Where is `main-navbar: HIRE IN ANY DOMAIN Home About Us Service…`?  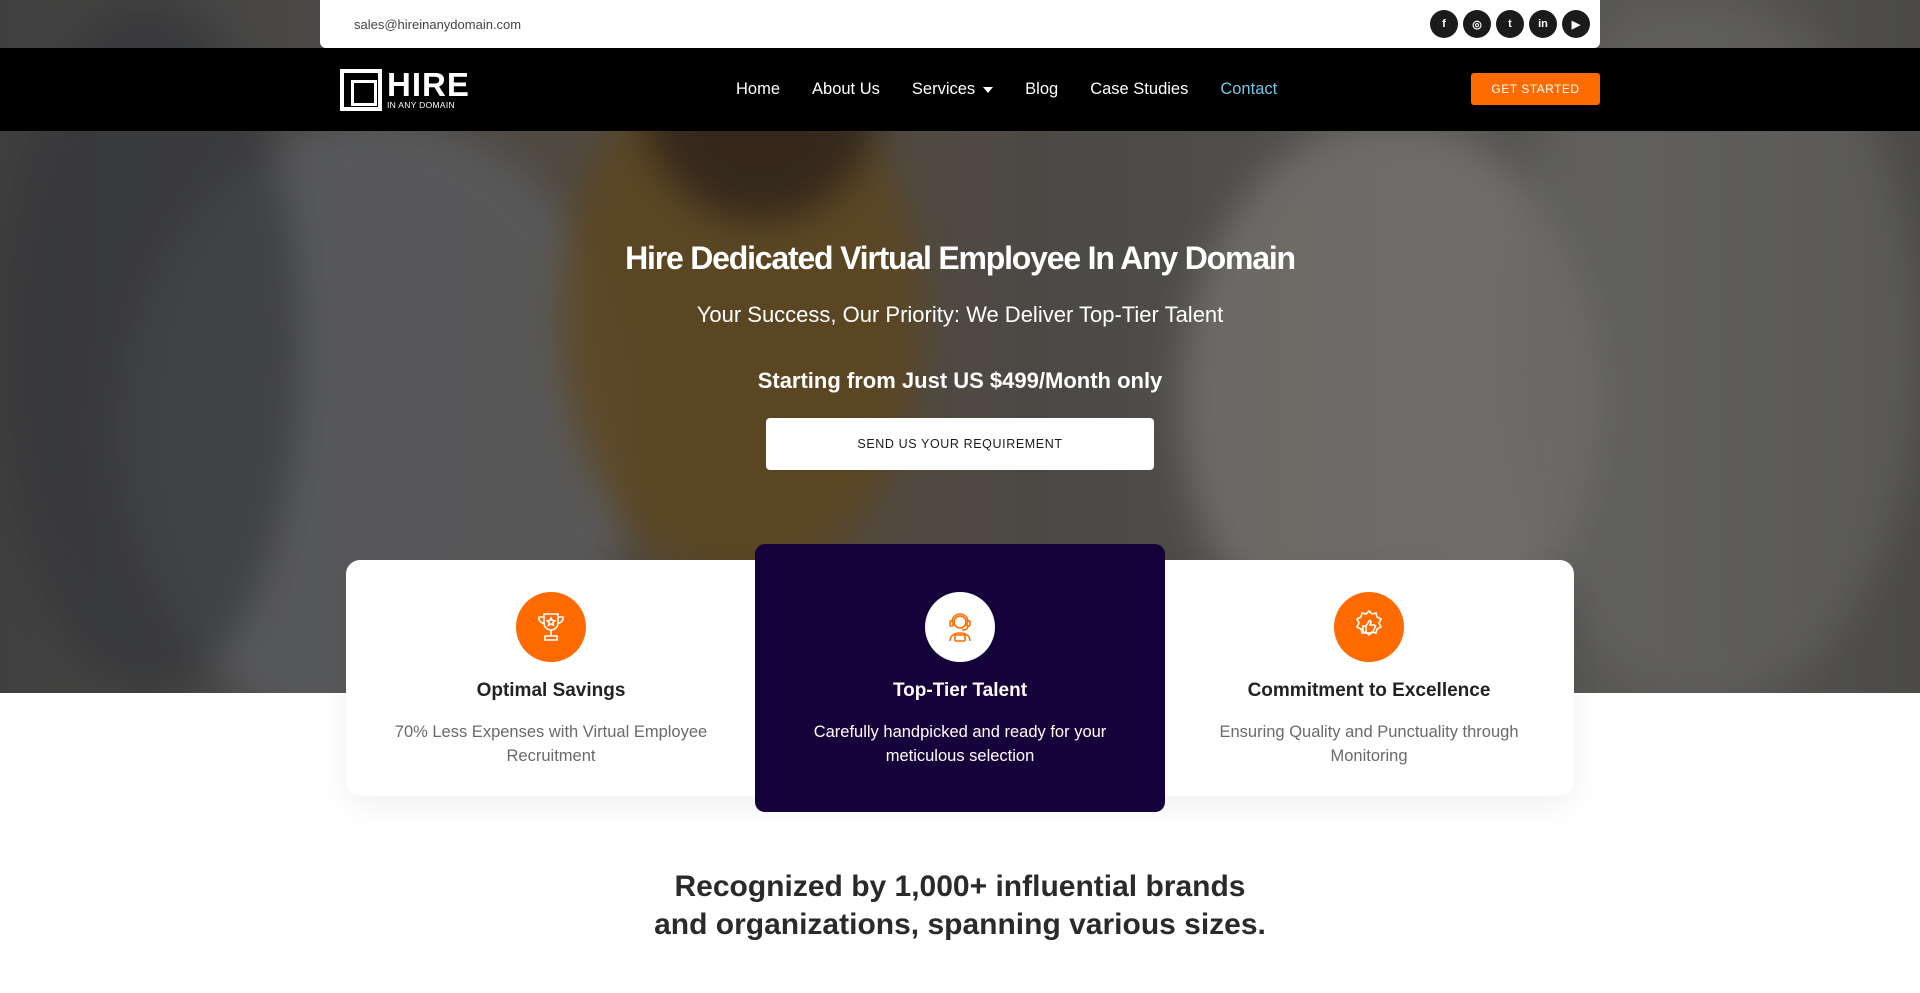
main-navbar: HIRE IN ANY DOMAIN Home About Us Service… is located at coordinates (960, 89).